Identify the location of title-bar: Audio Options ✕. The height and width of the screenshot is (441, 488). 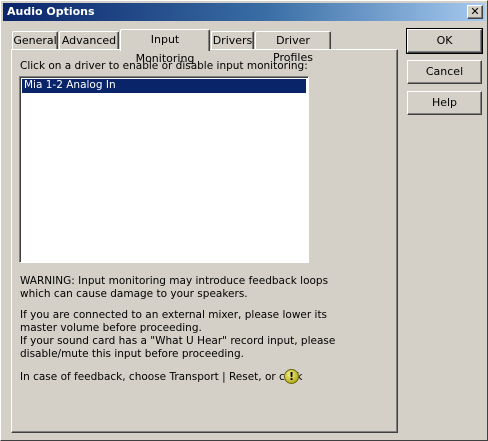
(244, 12).